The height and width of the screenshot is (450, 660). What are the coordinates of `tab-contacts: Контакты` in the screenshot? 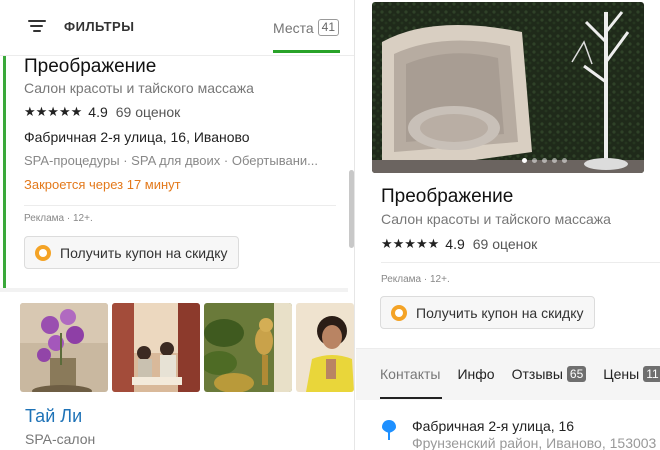 It's located at (410, 374).